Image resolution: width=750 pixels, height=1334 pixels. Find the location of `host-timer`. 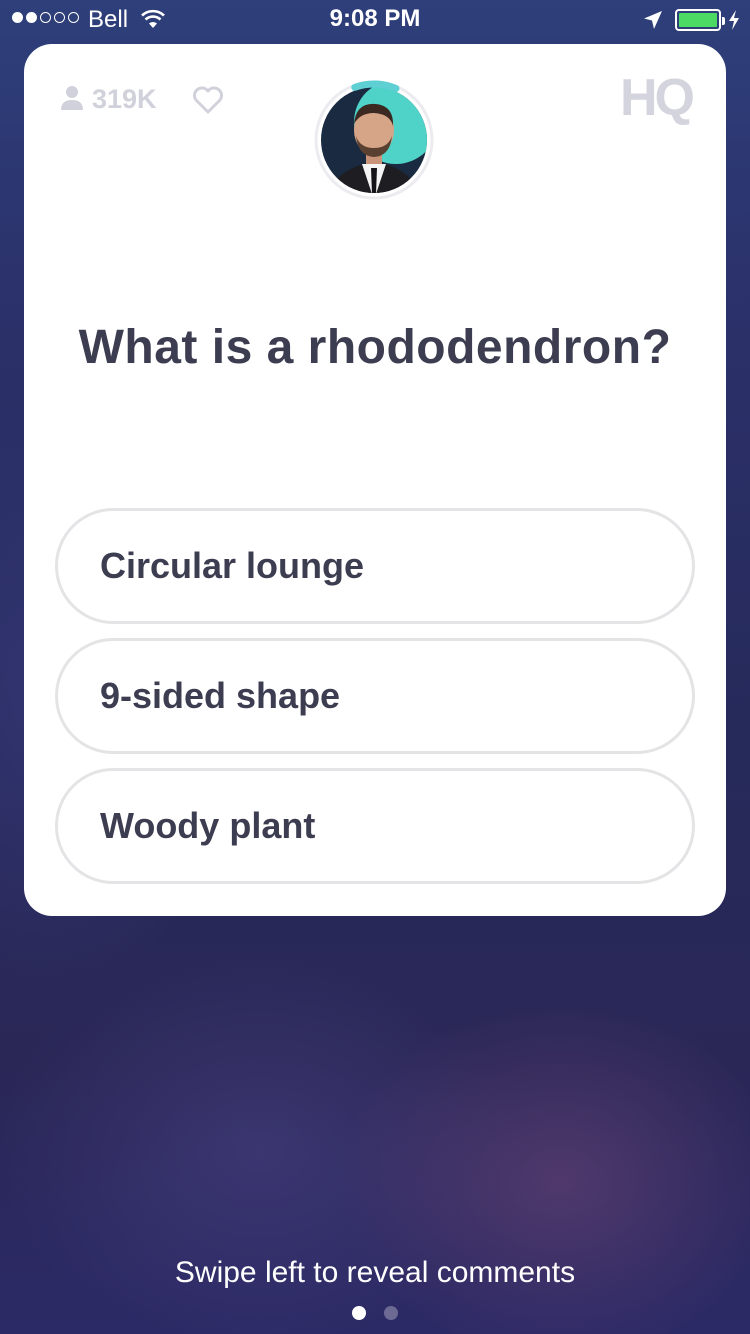

host-timer is located at coordinates (374, 140).